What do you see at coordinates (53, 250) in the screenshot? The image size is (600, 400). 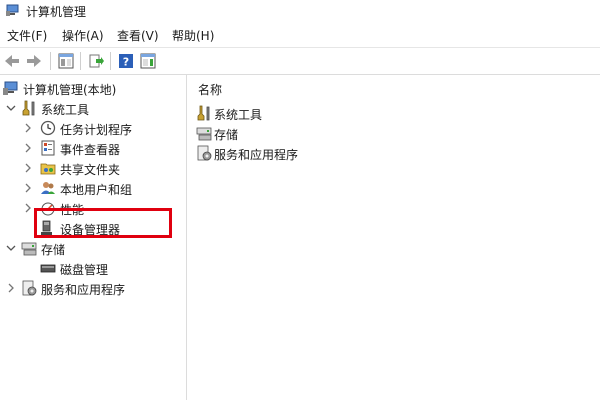 I see `tree-item-label: 存储` at bounding box center [53, 250].